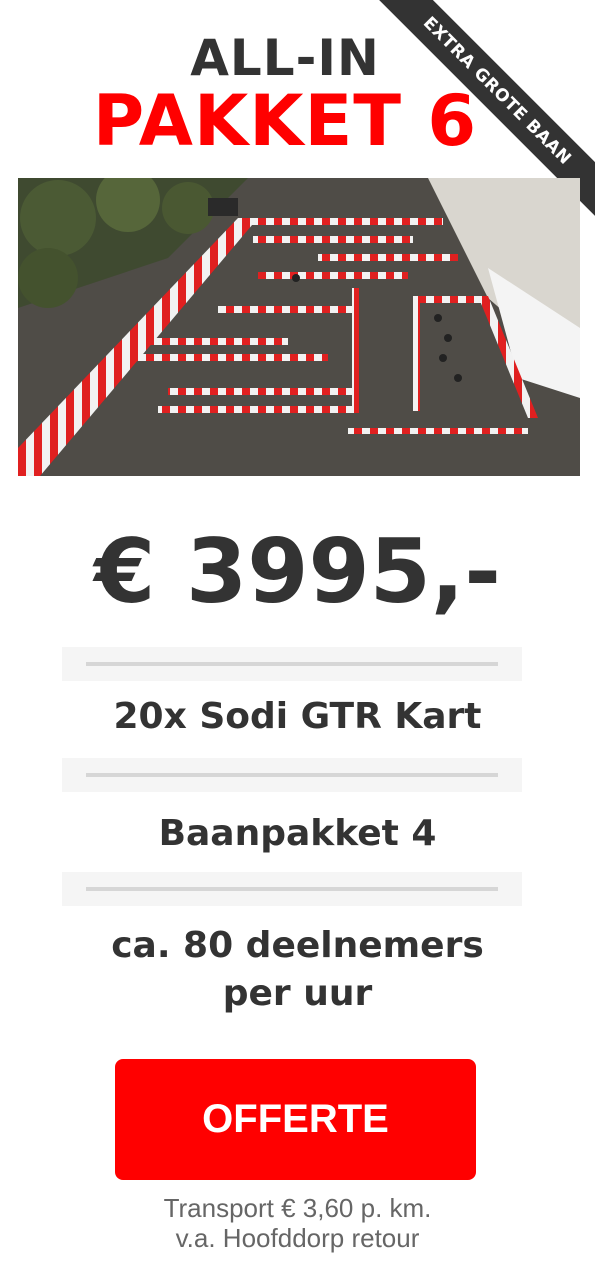 This screenshot has width=595, height=1276. Describe the element at coordinates (297, 1238) in the screenshot. I see `transport-origin-note: v.a. Hoofddorp retour` at that location.